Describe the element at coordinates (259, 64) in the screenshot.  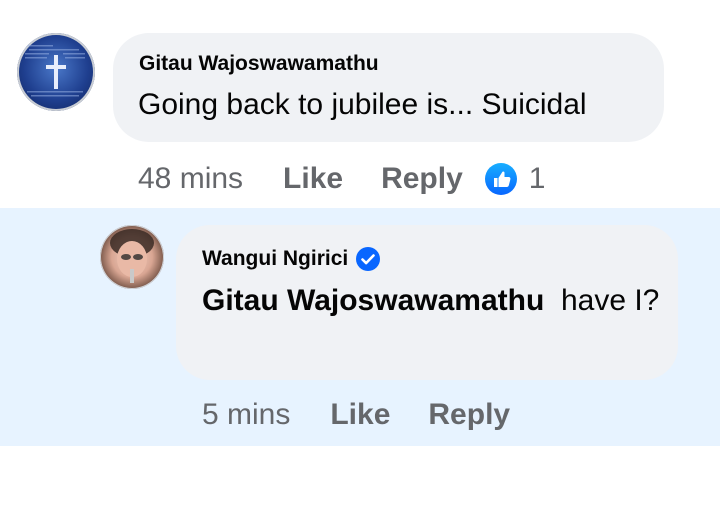
I see `comment-author: Gitau Wajoswawamathu` at that location.